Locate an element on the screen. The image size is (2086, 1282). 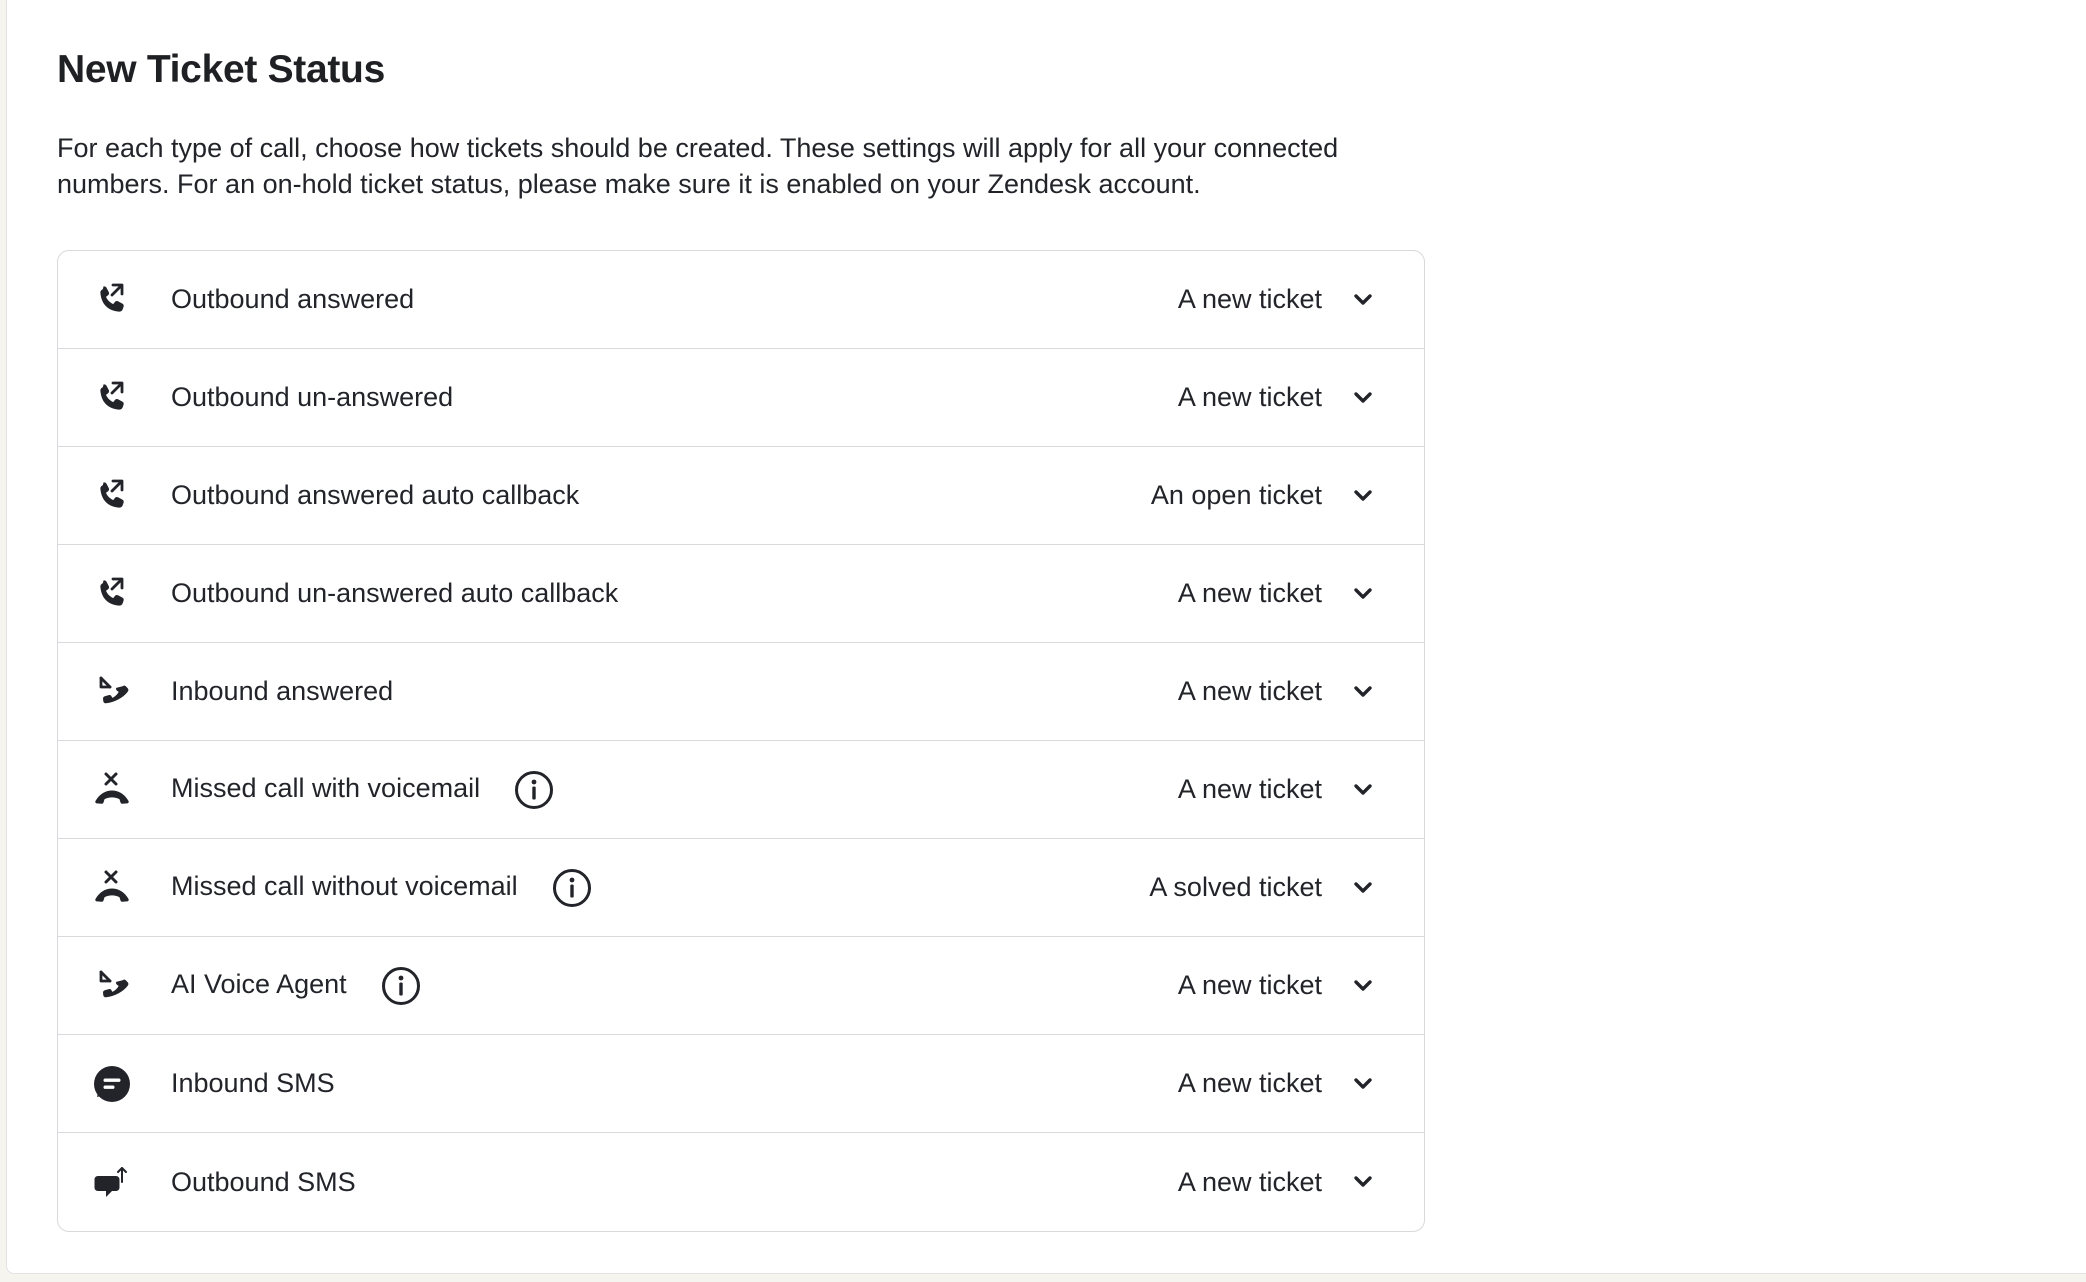
row-label-text: Missed call with voicemail is located at coordinates (326, 787).